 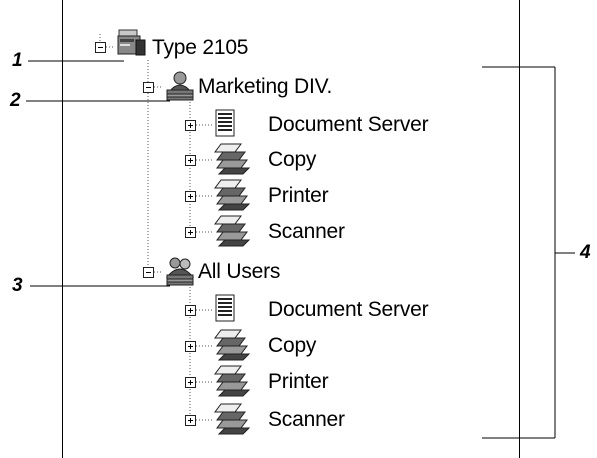 I want to click on user-group-icon, so click(x=180, y=86).